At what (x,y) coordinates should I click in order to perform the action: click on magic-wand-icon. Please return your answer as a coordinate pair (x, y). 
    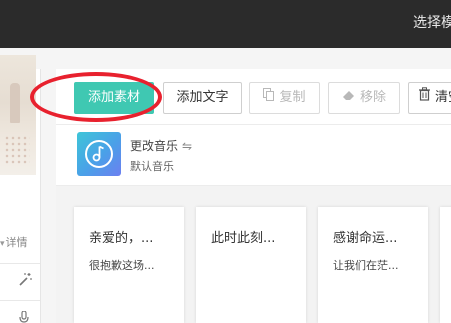
    Looking at the image, I should click on (25, 281).